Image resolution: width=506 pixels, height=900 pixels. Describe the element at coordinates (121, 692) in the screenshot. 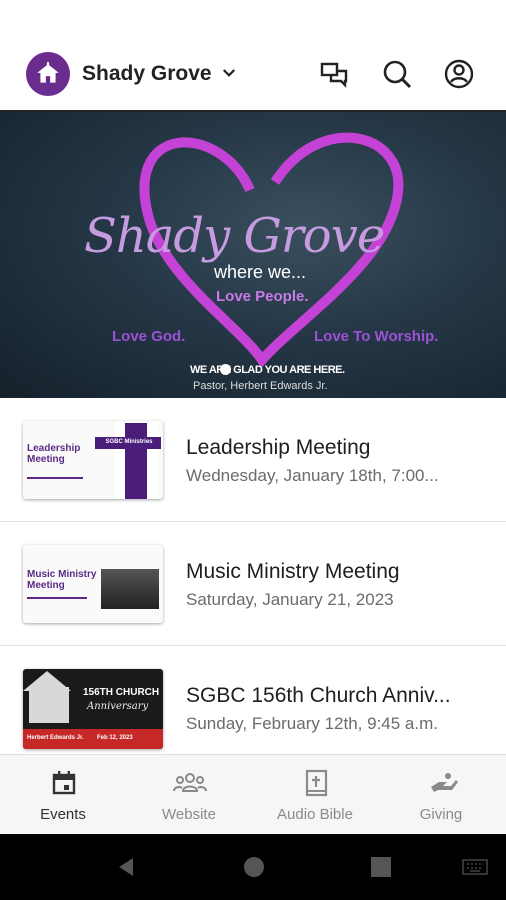

I see `thumb-title: 156TH CHURCH` at that location.